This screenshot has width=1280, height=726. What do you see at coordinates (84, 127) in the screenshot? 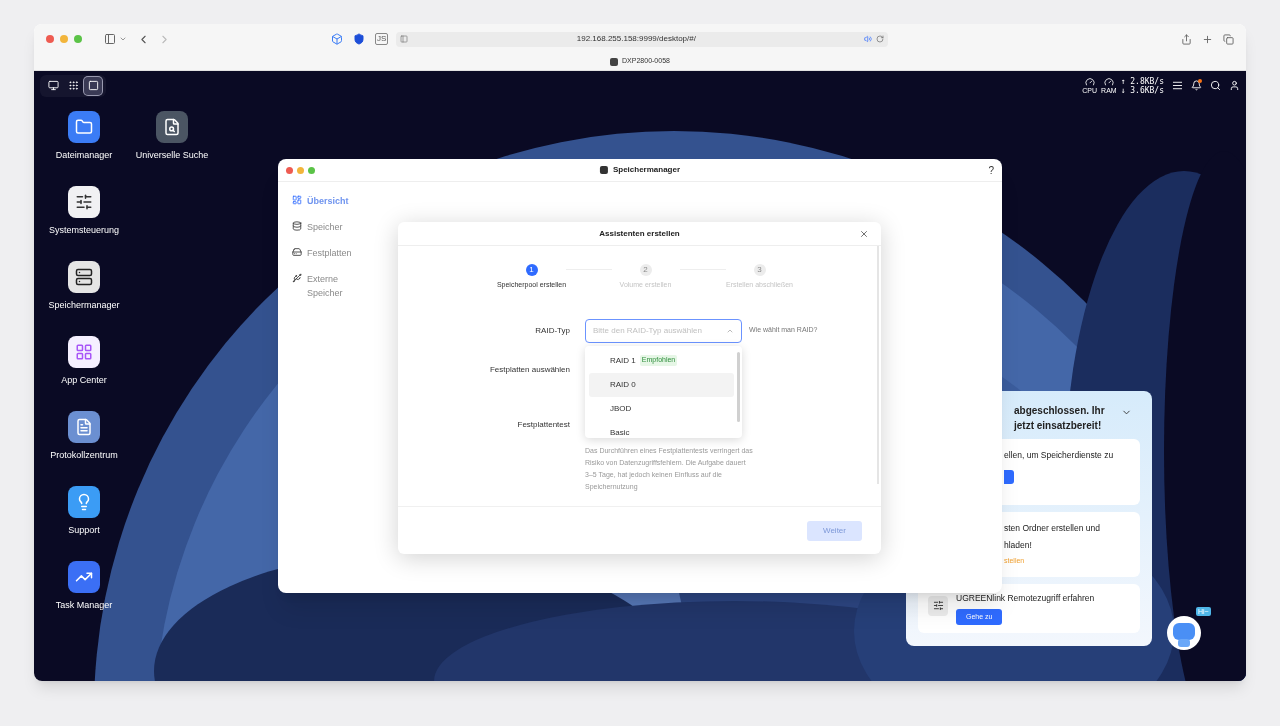
I see `folder-icon` at bounding box center [84, 127].